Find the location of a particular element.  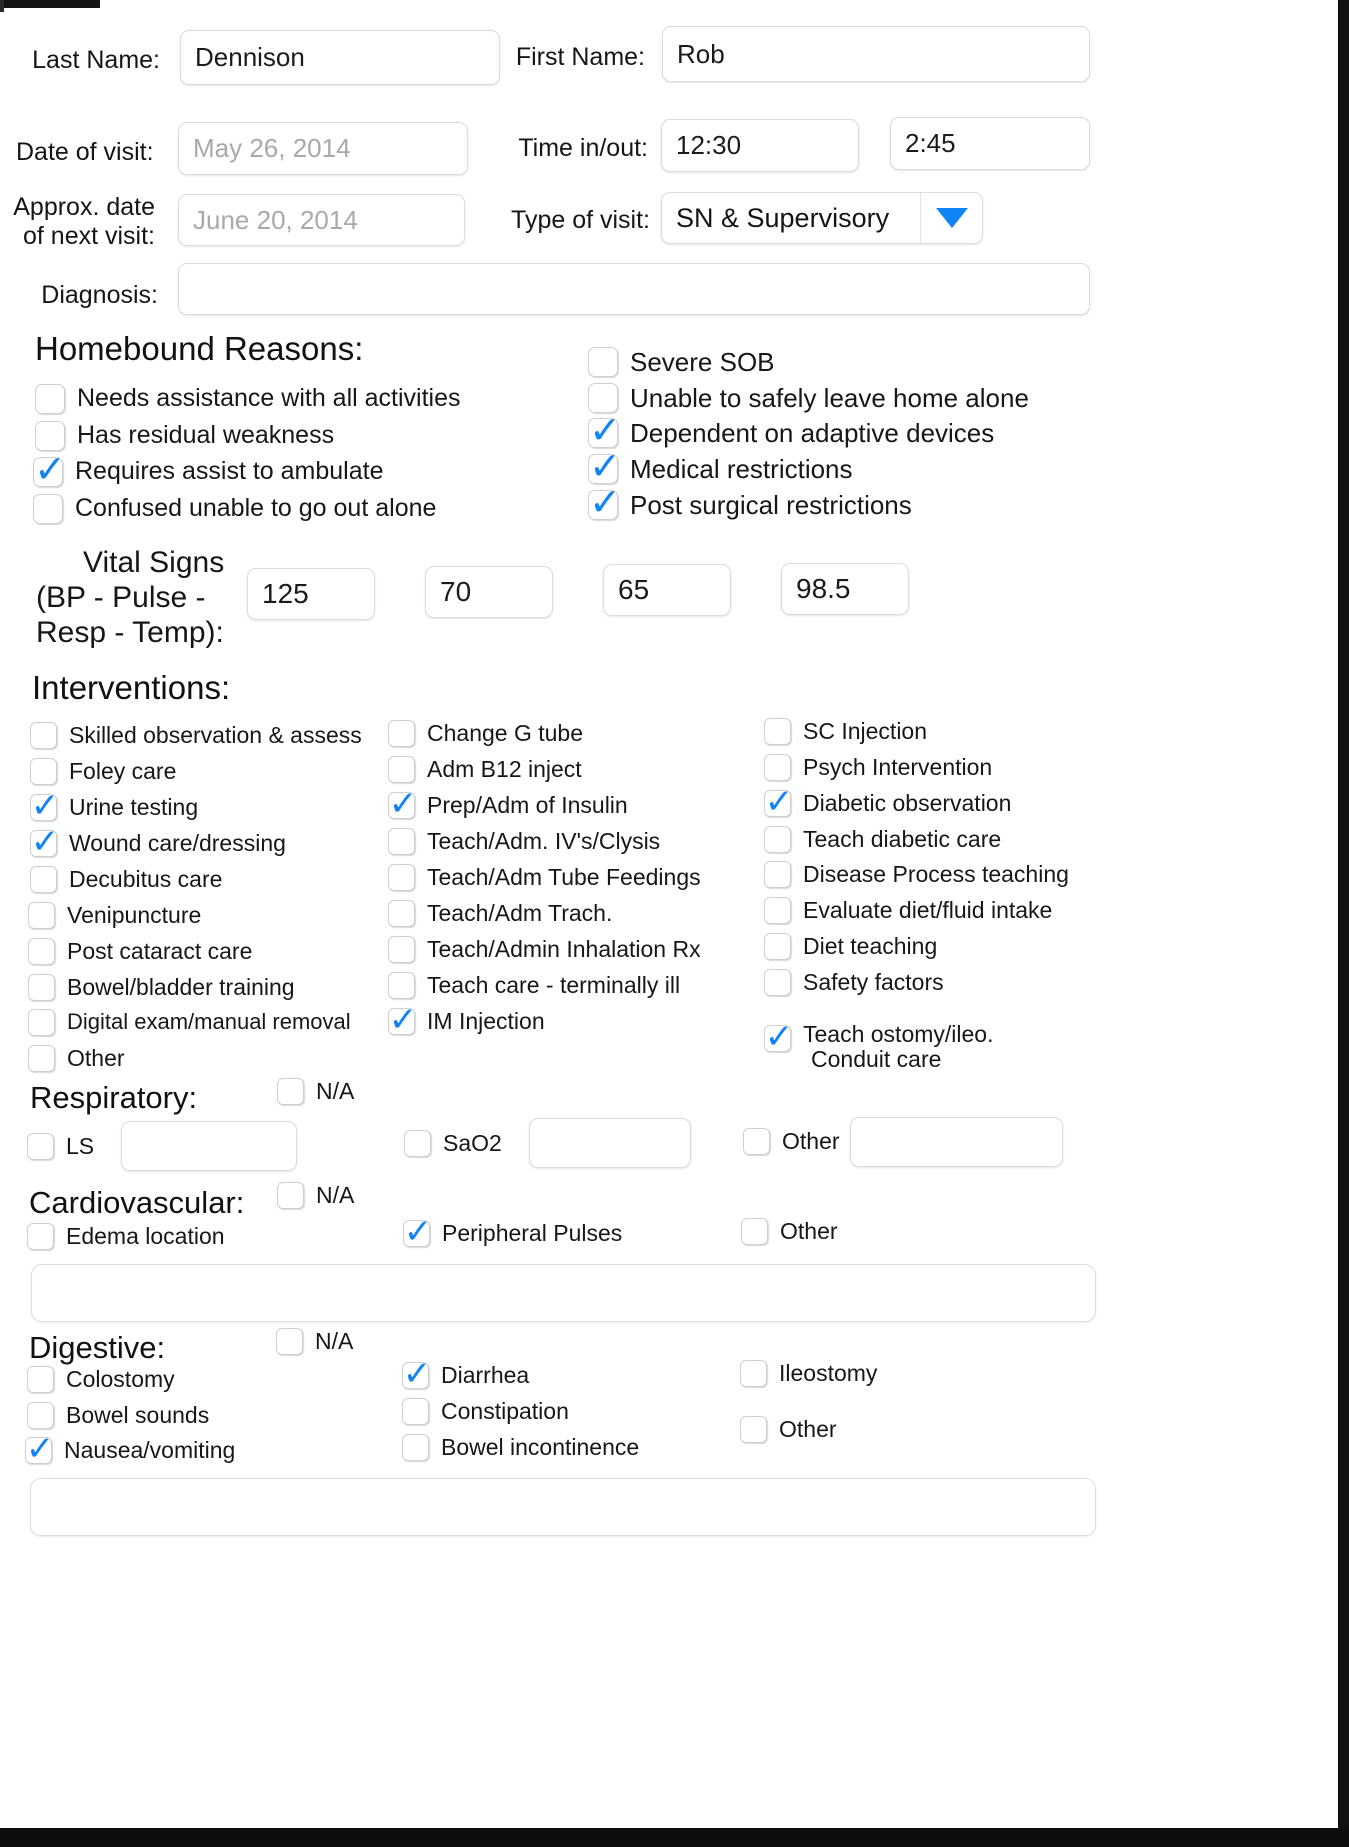

intervention-c3-1: Psych Intervention is located at coordinates (878, 767).